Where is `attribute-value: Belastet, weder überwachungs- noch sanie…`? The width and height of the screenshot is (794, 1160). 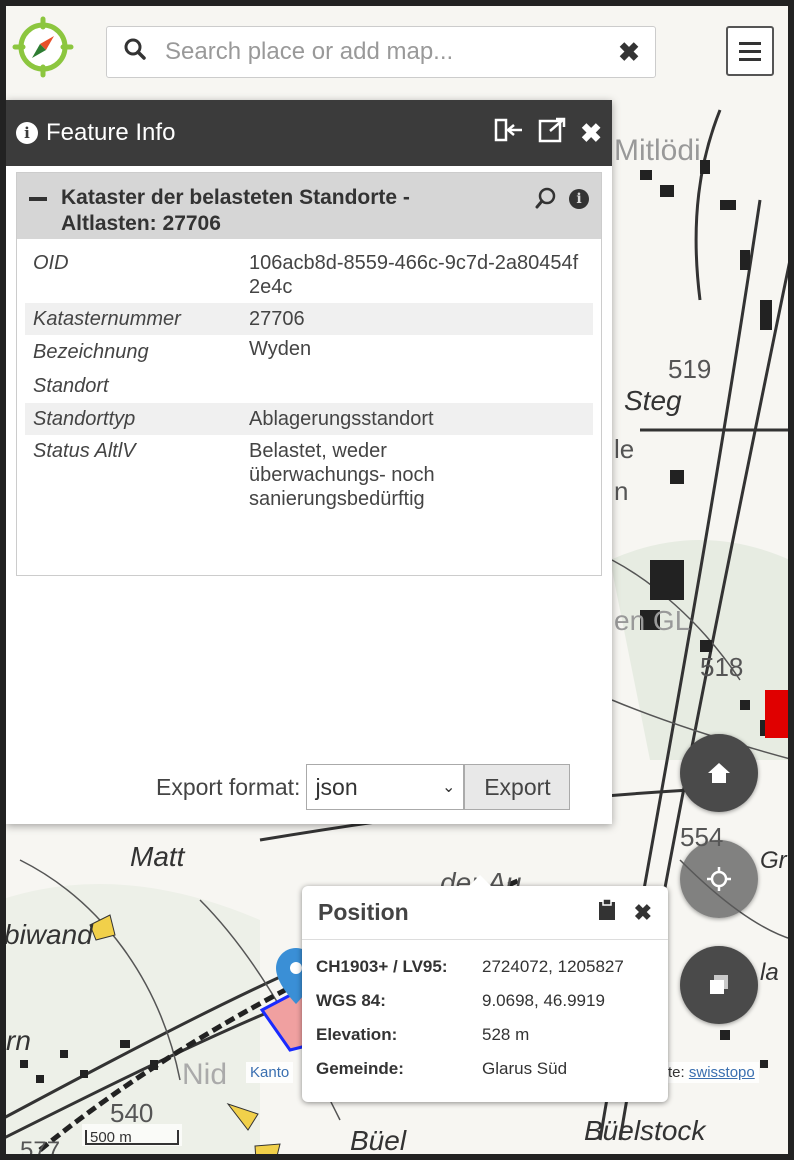 attribute-value: Belastet, weder überwachungs- noch sanie… is located at coordinates (342, 475).